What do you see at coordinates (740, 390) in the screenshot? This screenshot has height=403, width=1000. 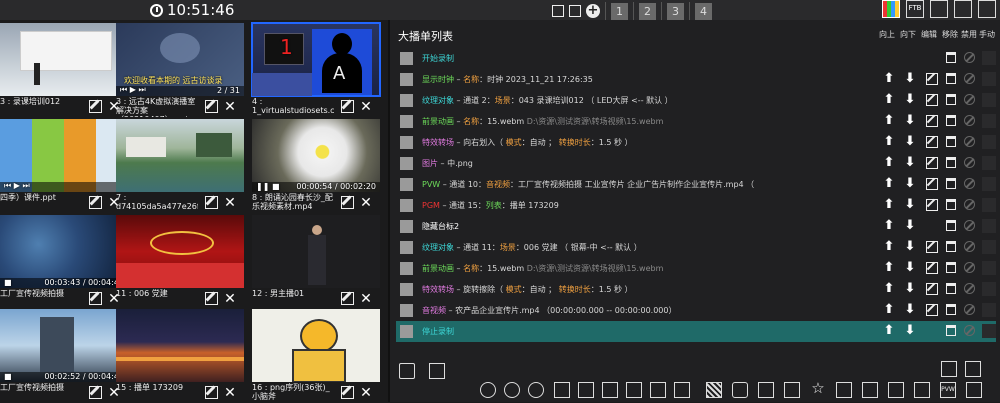 I see `camera-icon` at bounding box center [740, 390].